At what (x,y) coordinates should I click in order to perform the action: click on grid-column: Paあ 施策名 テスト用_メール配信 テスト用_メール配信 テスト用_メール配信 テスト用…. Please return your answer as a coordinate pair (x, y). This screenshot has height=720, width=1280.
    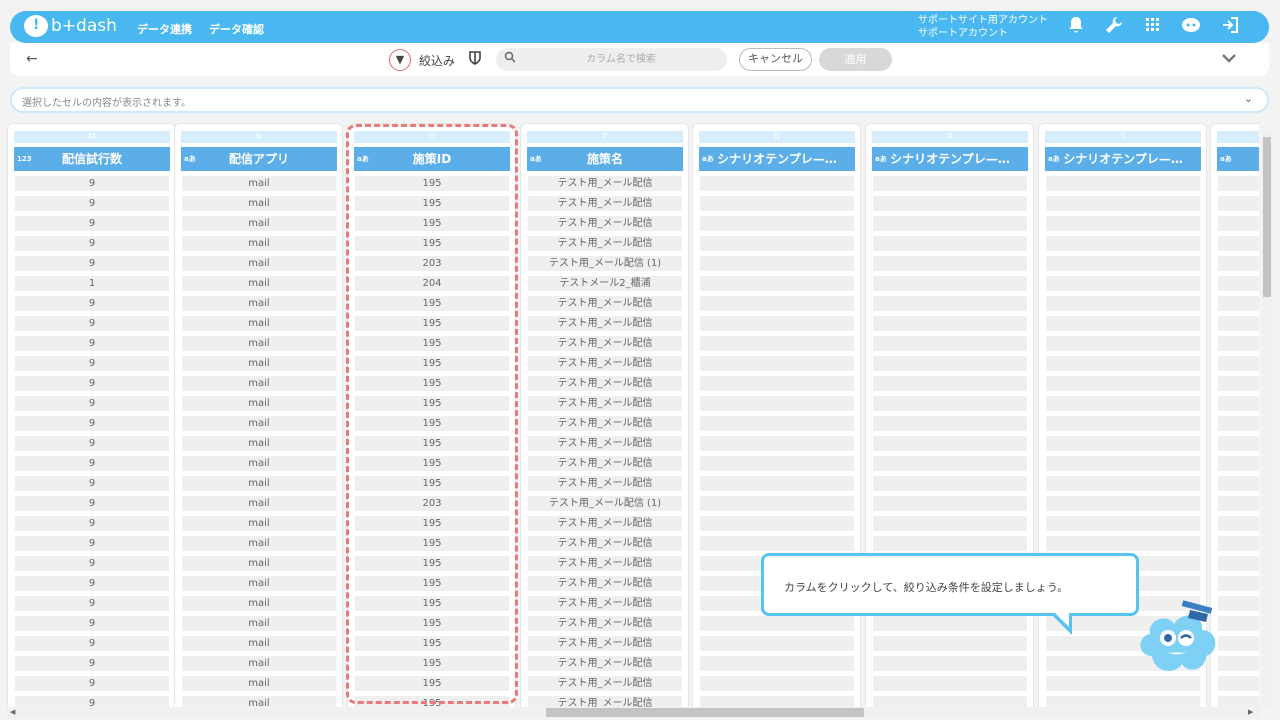
    Looking at the image, I should click on (604, 415).